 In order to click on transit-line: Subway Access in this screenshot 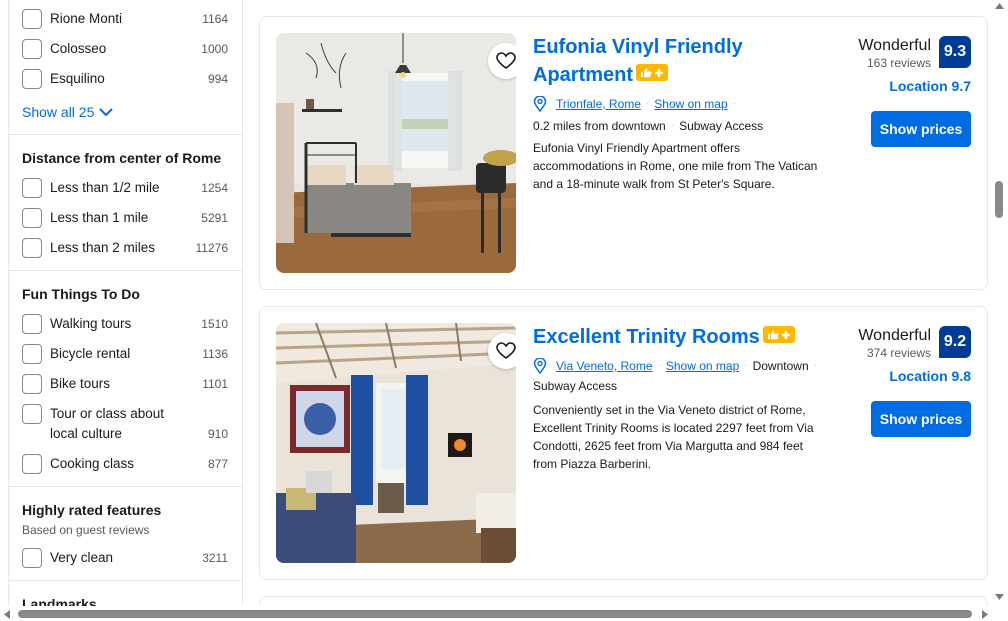, I will do `click(678, 386)`.